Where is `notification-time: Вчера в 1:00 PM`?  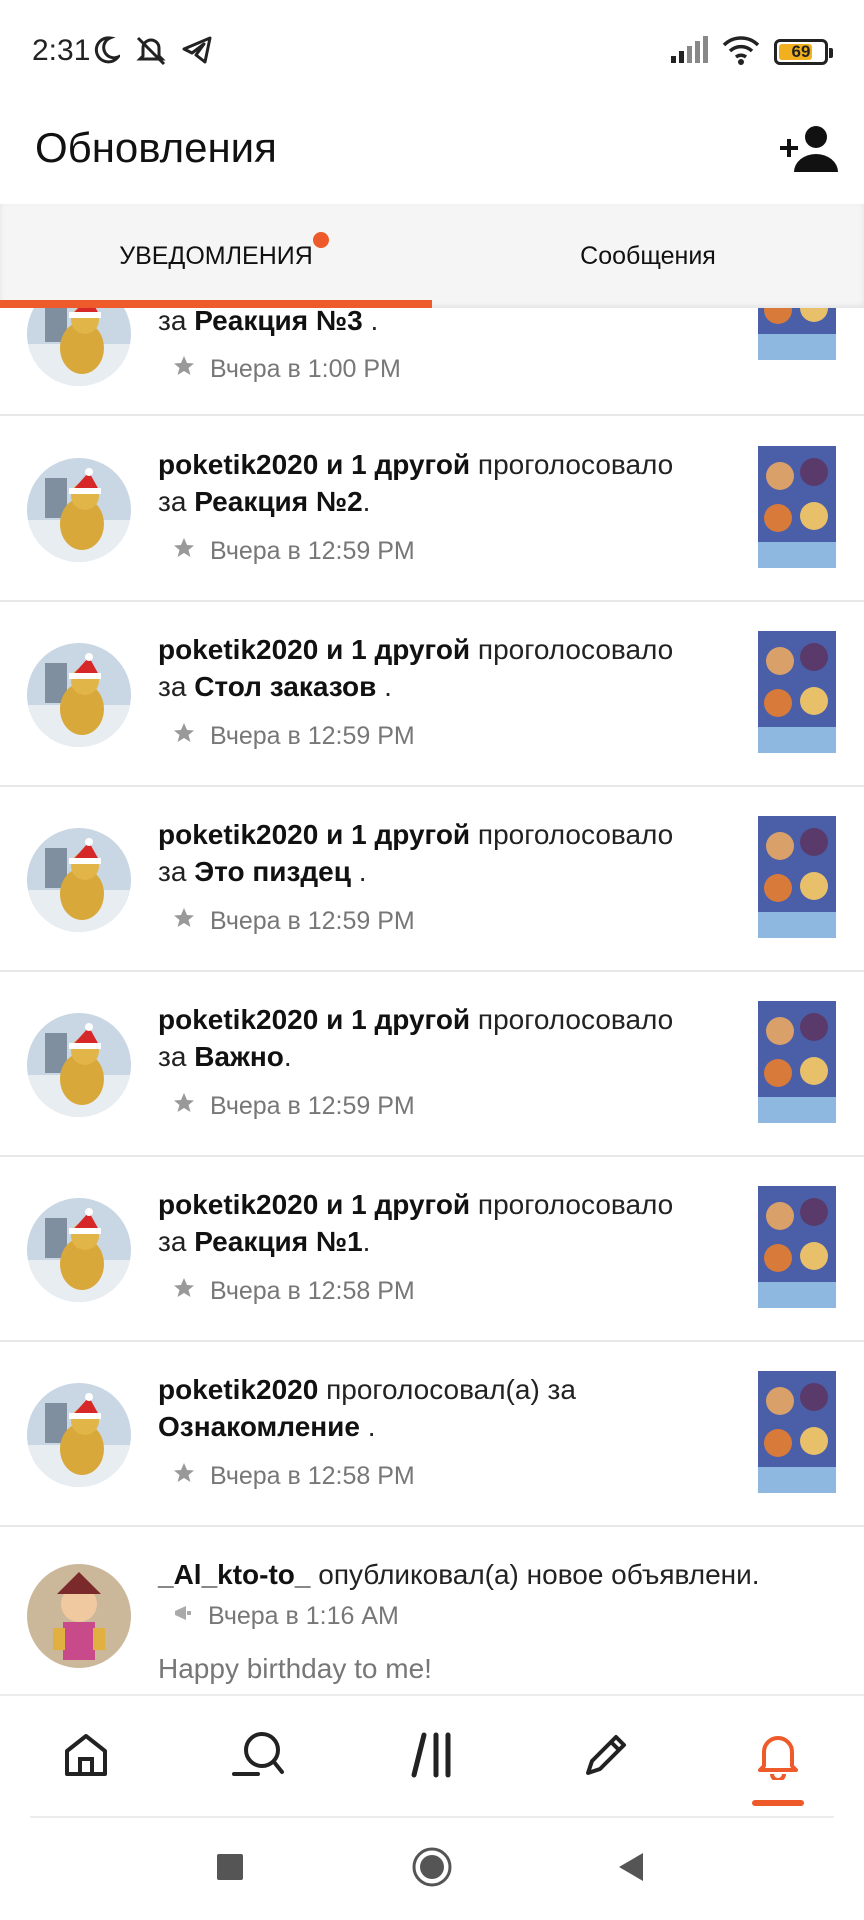
notification-time: Вчера в 1:00 PM is located at coordinates (305, 369).